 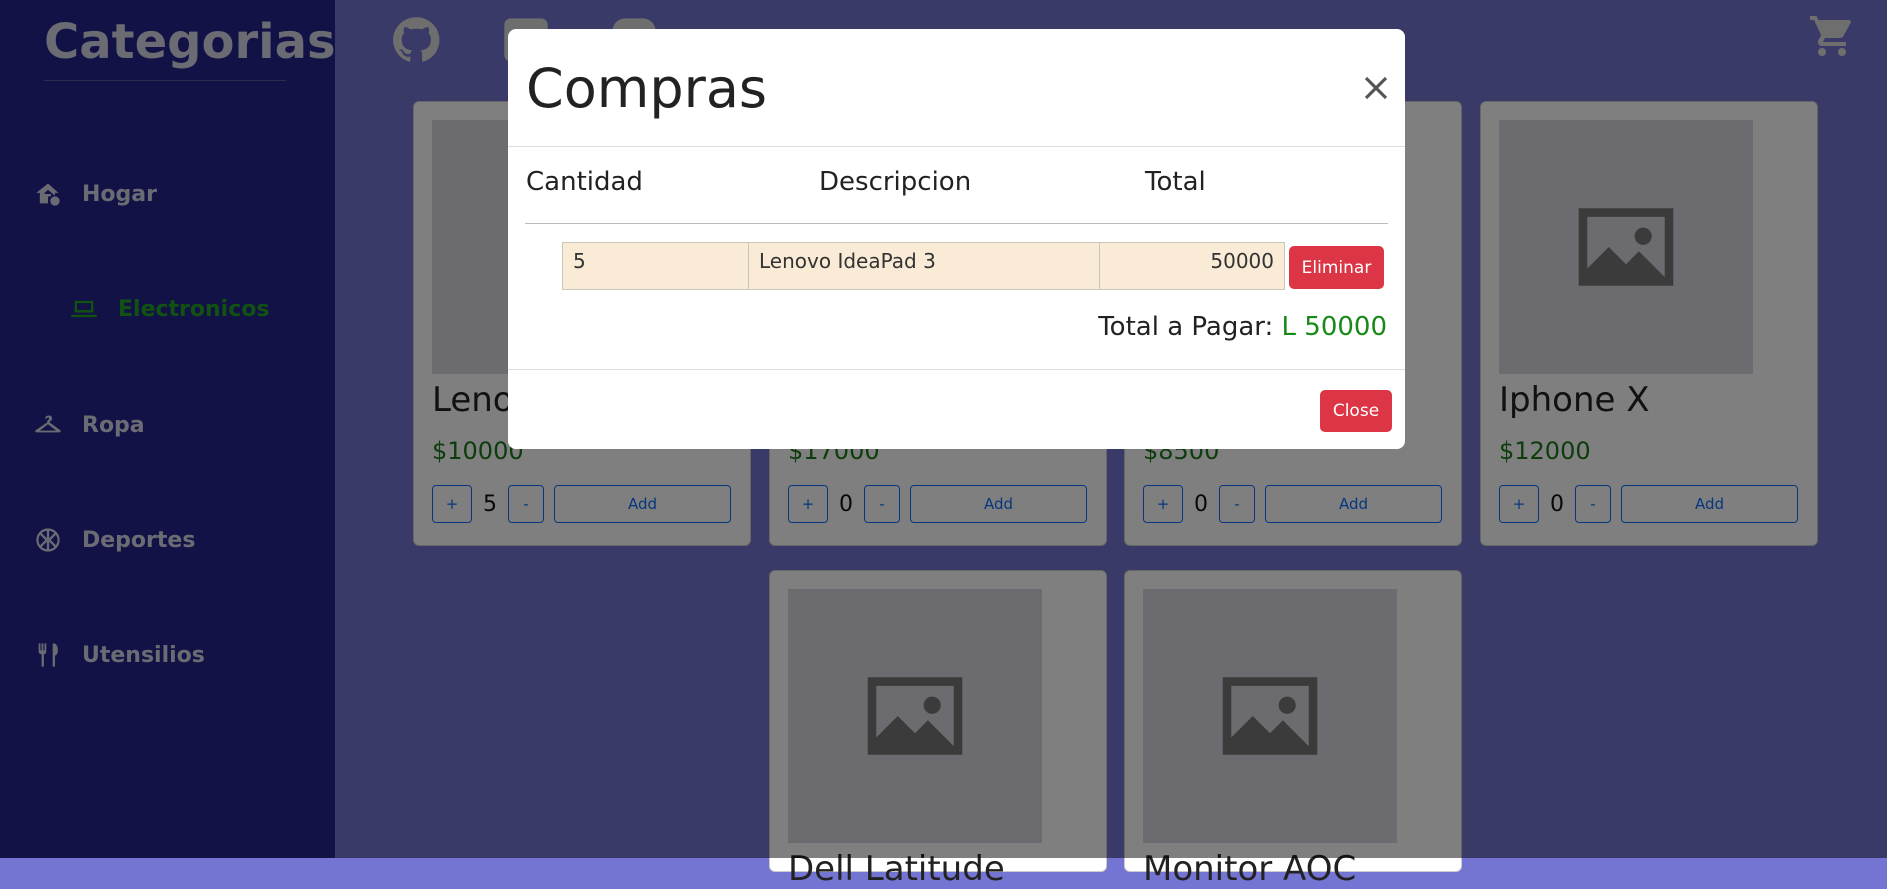 What do you see at coordinates (1334, 327) in the screenshot?
I see `total-value: L 50000` at bounding box center [1334, 327].